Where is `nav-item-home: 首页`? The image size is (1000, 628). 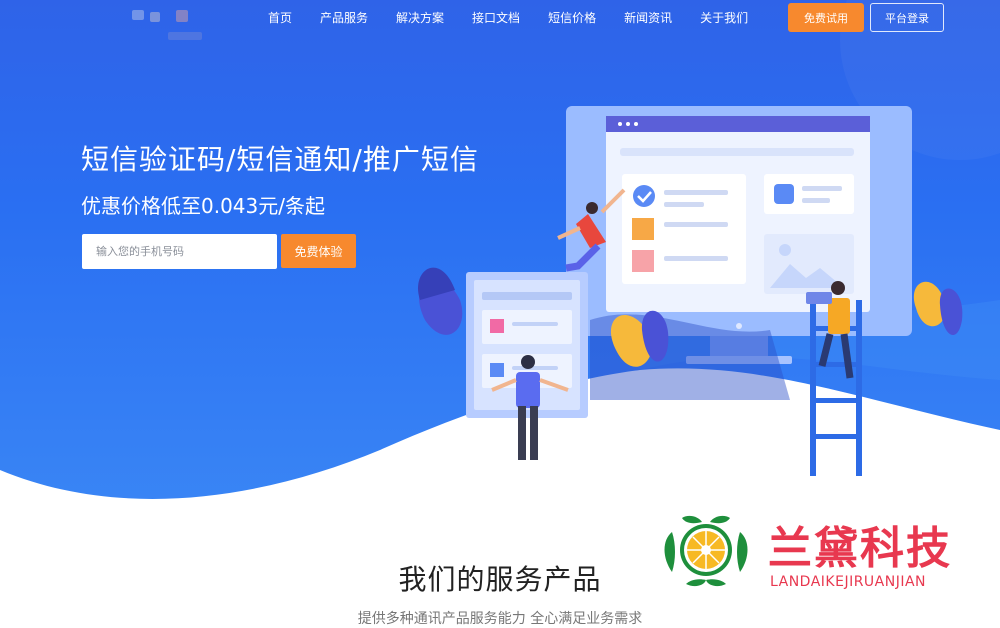 nav-item-home: 首页 is located at coordinates (280, 17).